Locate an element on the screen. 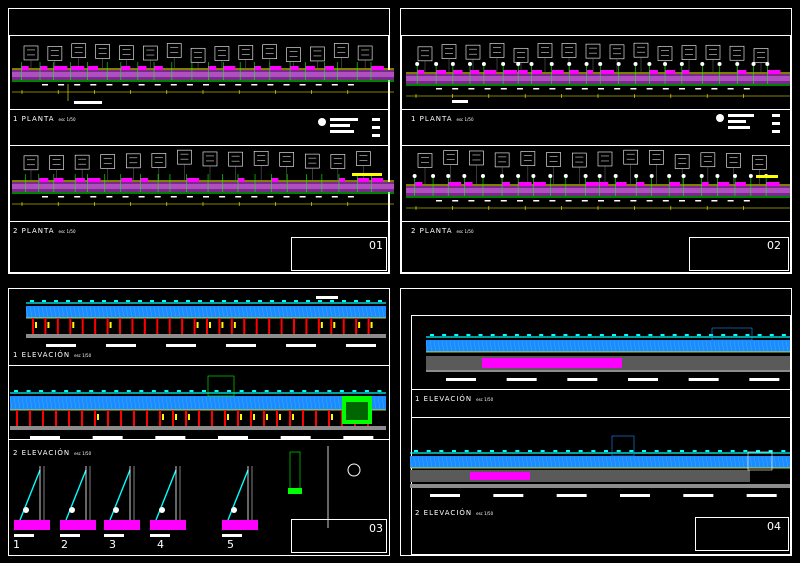 Image resolution: width=800 pixels, height=563 pixels. detail-1-base is located at coordinates (32, 525).